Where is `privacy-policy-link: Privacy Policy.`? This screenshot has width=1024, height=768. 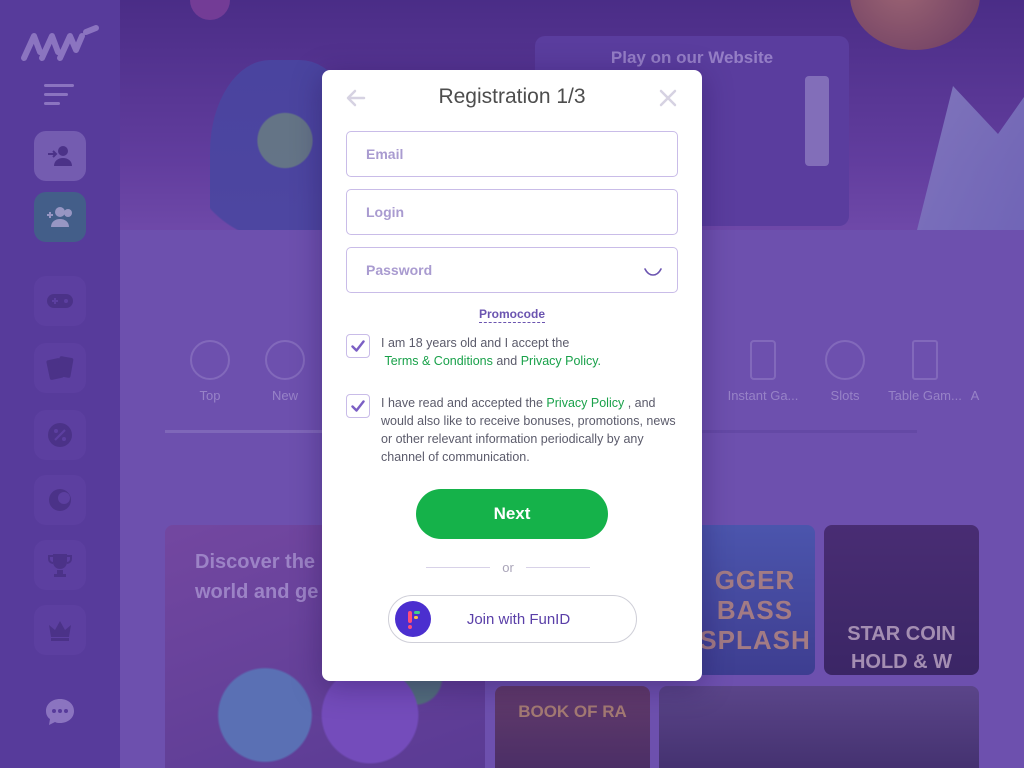 privacy-policy-link: Privacy Policy. is located at coordinates (561, 361).